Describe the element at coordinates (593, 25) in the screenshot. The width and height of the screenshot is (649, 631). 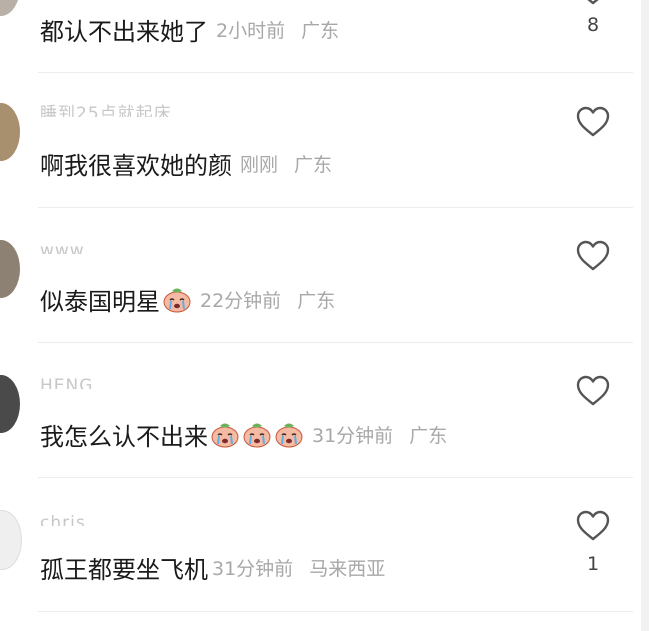
I see `like-count: 8` at that location.